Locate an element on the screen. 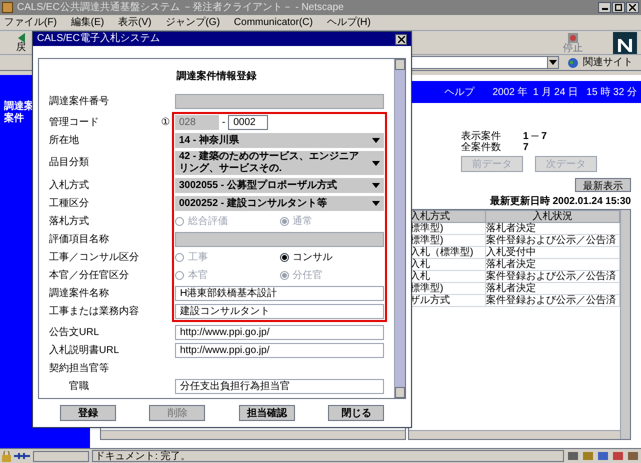 Image resolution: width=641 pixels, height=463 pixels. maximize-button is located at coordinates (618, 7).